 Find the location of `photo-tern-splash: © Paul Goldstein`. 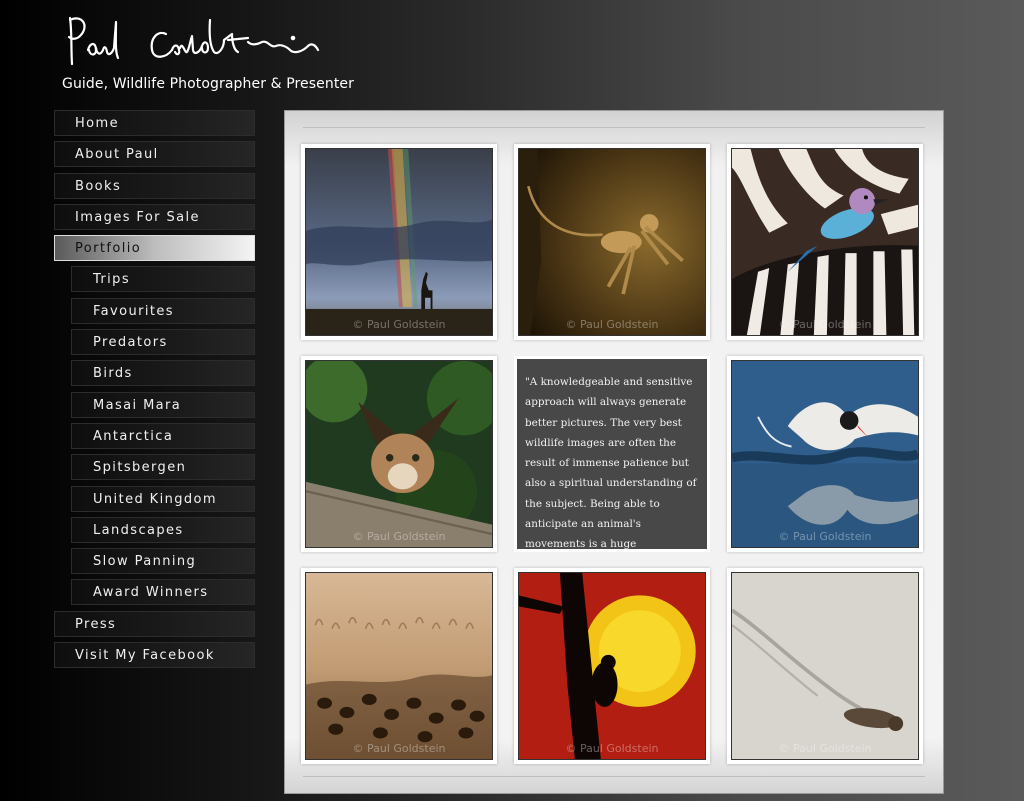

photo-tern-splash: © Paul Goldstein is located at coordinates (825, 454).